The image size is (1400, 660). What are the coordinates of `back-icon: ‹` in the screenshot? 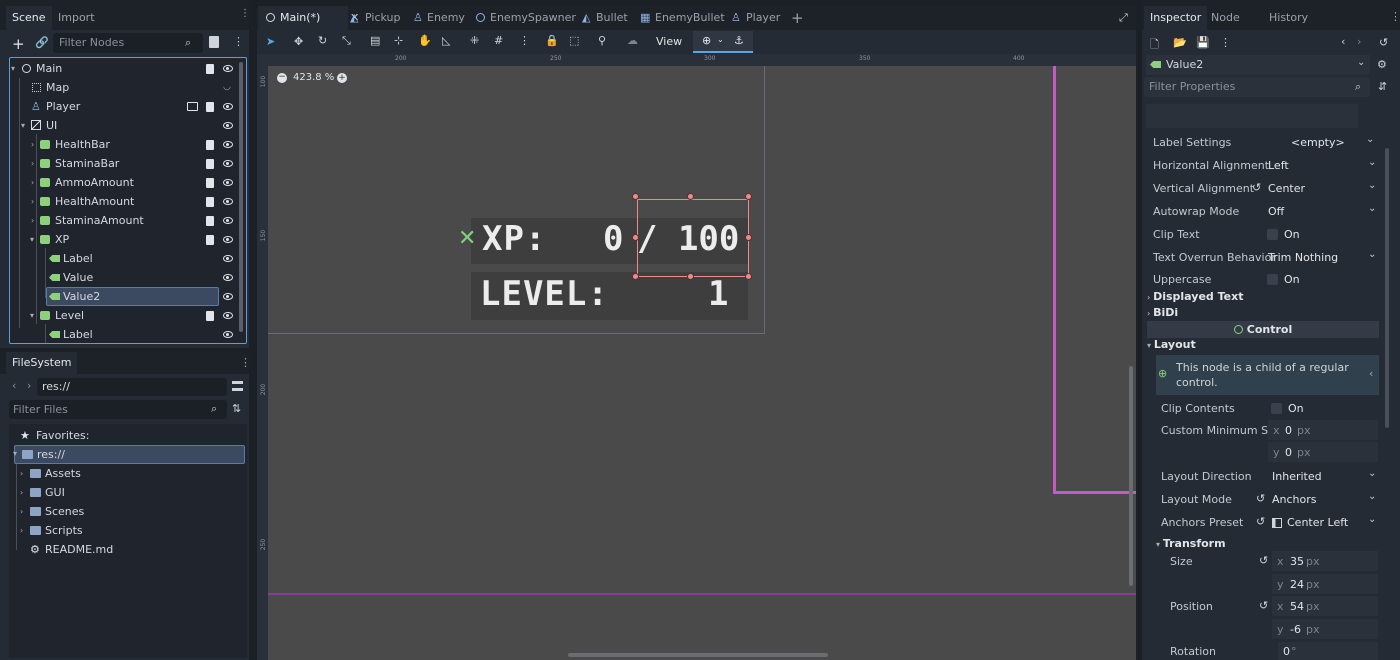 It's located at (14, 385).